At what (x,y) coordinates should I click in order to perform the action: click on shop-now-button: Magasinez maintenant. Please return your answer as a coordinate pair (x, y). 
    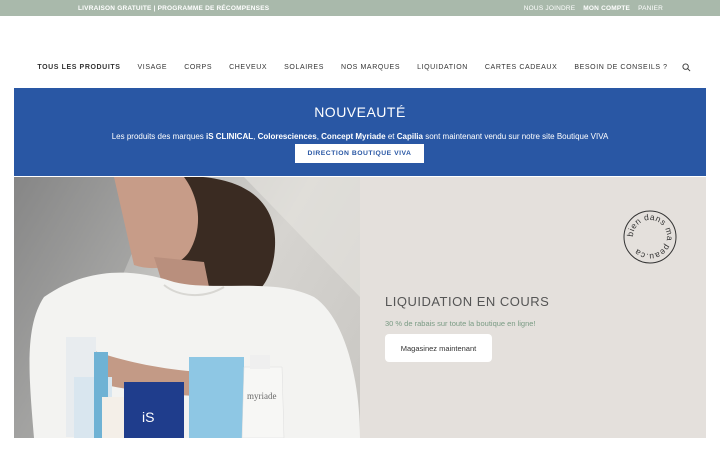
    Looking at the image, I should click on (438, 348).